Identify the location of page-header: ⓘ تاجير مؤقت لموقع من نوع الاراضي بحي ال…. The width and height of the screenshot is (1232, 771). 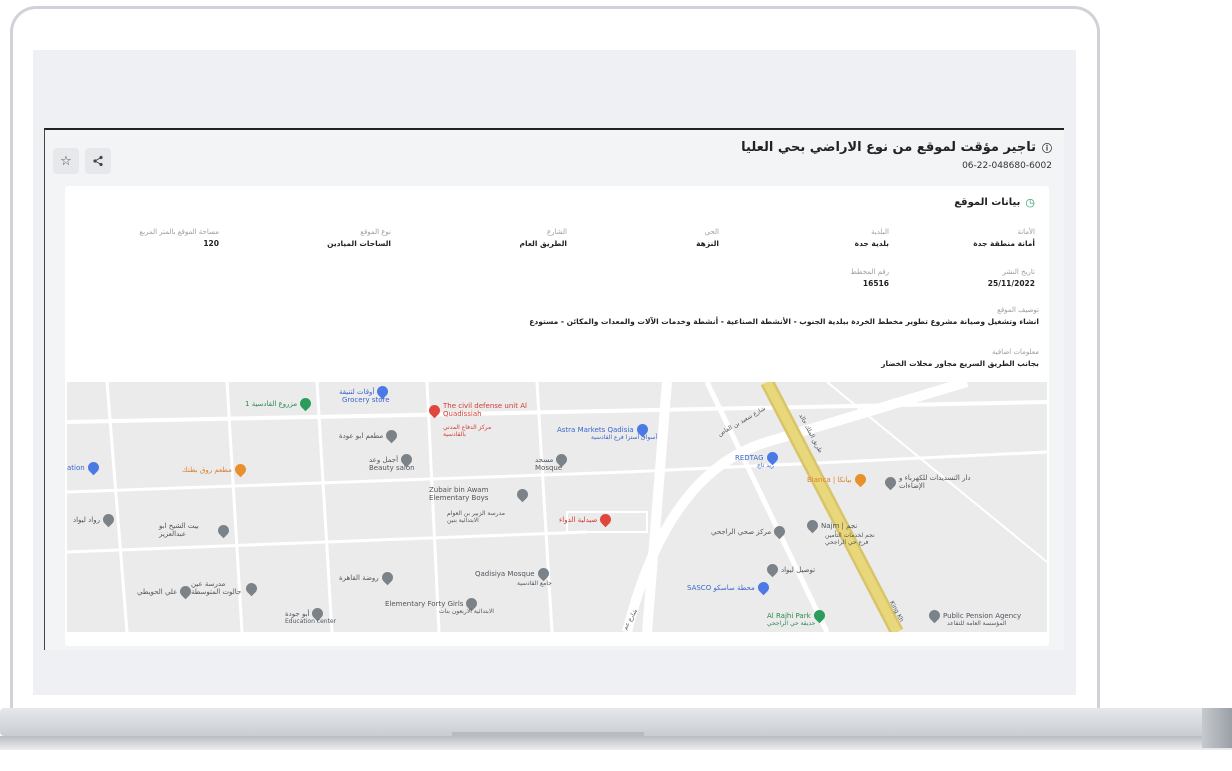
(896, 155).